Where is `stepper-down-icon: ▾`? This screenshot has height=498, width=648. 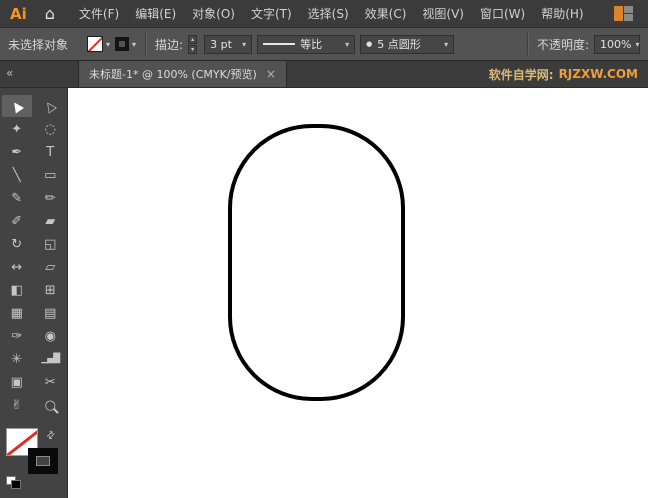 stepper-down-icon: ▾ is located at coordinates (193, 49).